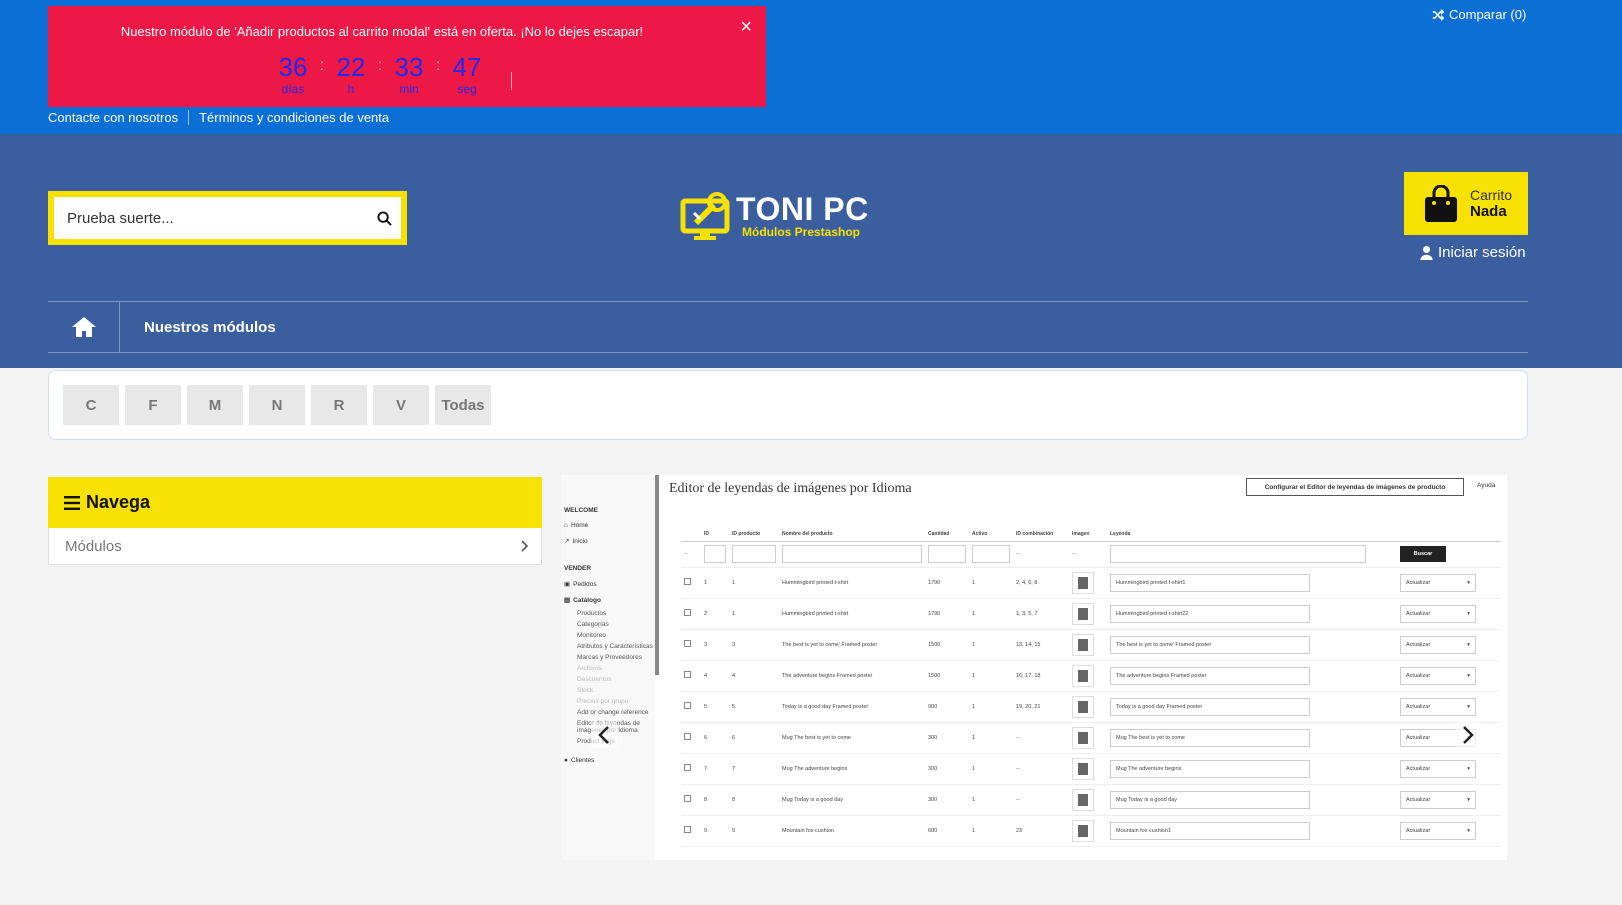 This screenshot has height=905, width=1622. Describe the element at coordinates (1210, 613) in the screenshot. I see `caption-field: Hummingbird printed t-shirt22` at that location.